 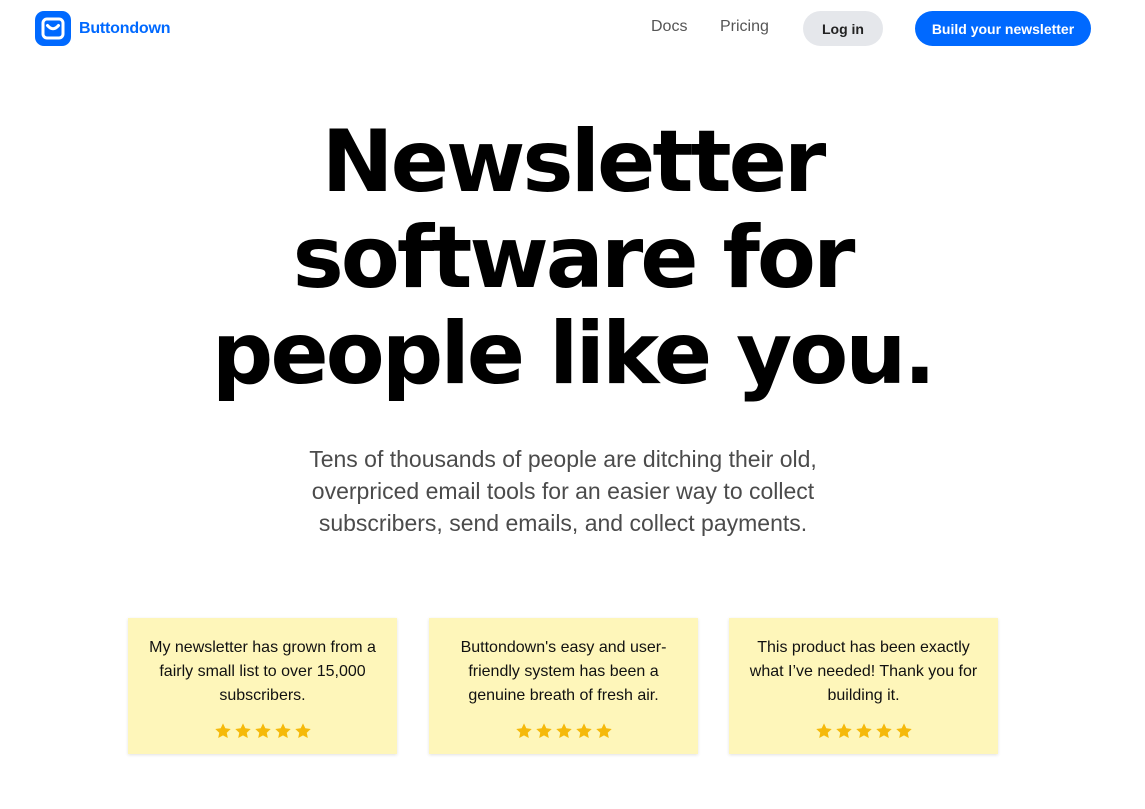 What do you see at coordinates (863, 647) in the screenshot?
I see `testimonial-line: This product has been exactly` at bounding box center [863, 647].